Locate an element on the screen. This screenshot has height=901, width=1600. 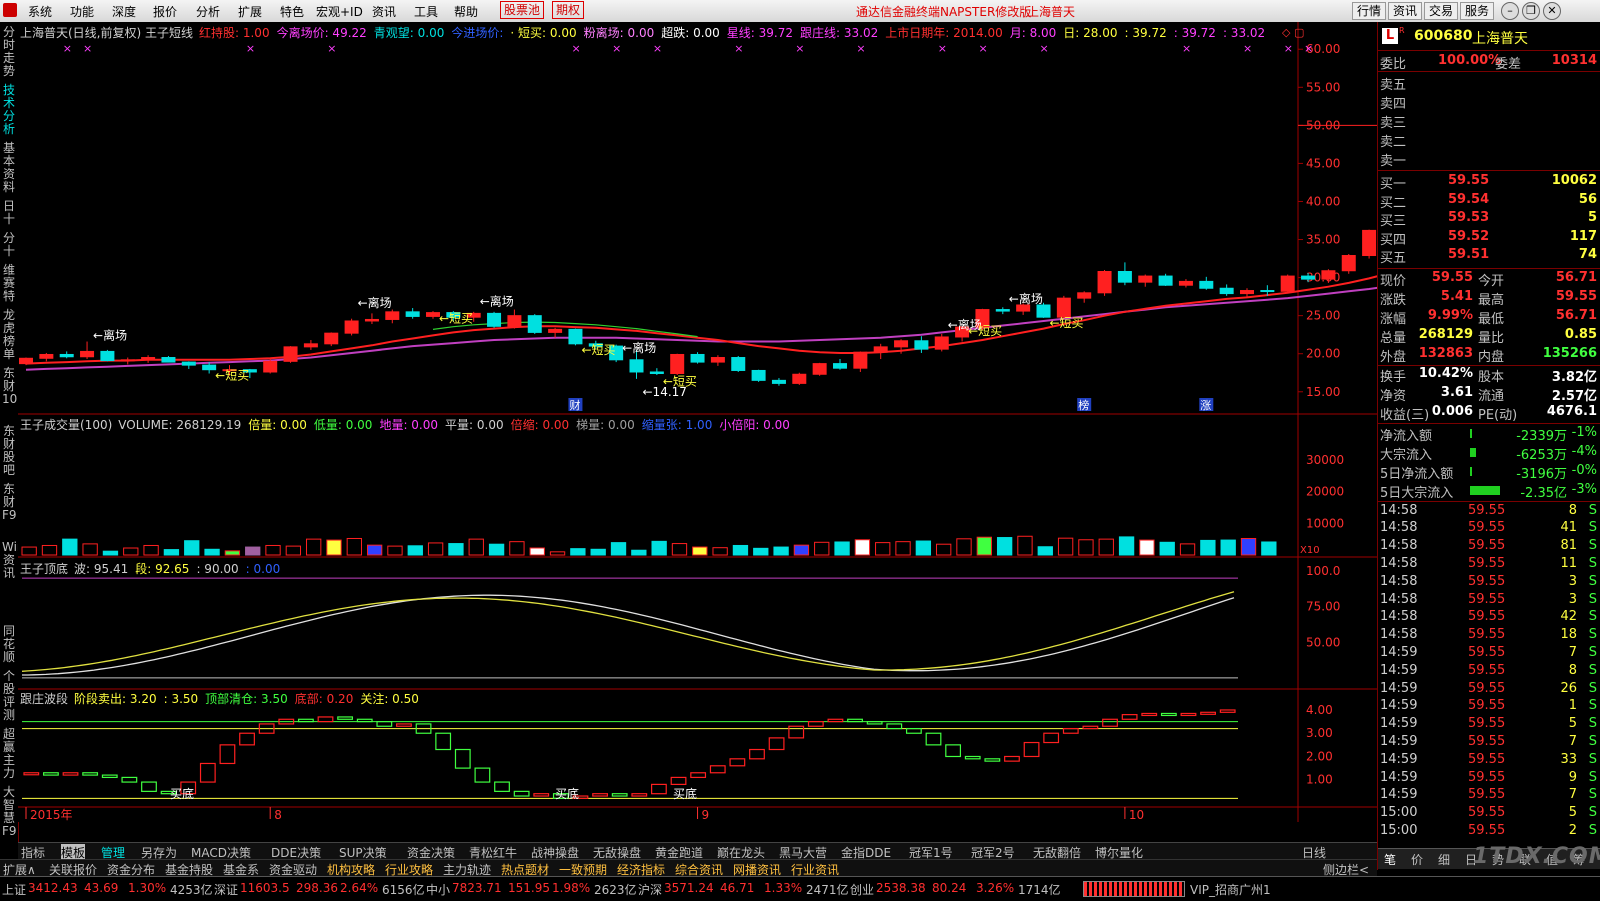
index-name-4: 创业 is located at coordinates (862, 889).